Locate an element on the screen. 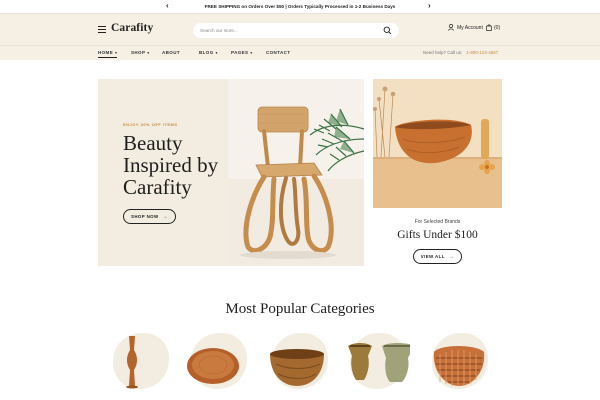 The image size is (600, 400). candlestick-image is located at coordinates (132, 362).